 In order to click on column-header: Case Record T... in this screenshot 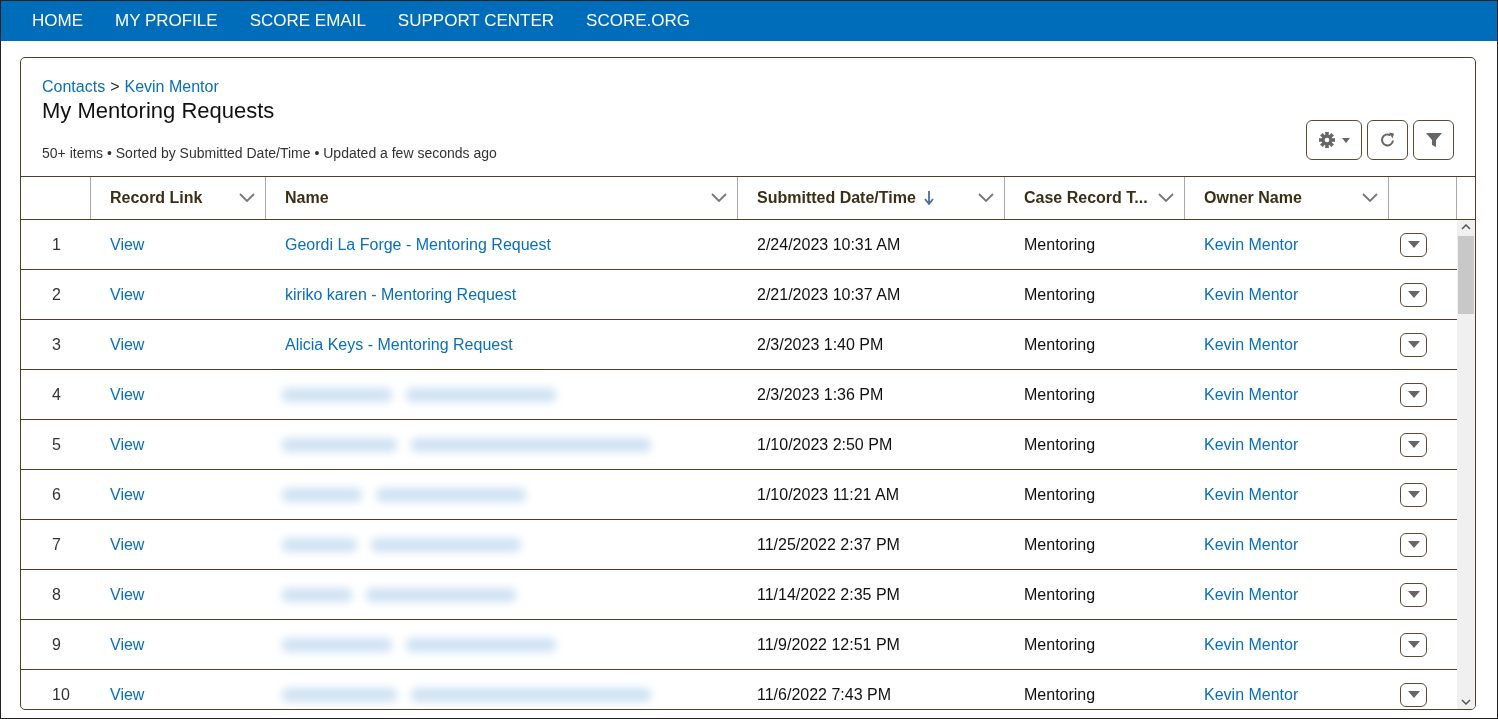, I will do `click(1086, 198)`.